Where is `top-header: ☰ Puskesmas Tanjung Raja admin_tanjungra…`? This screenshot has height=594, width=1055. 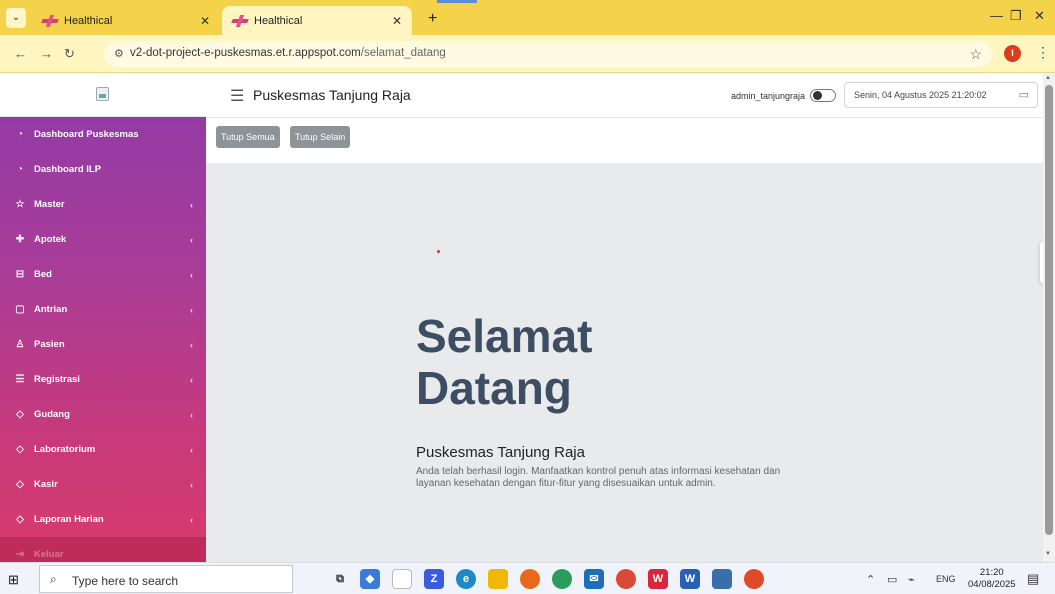
top-header: ☰ Puskesmas Tanjung Raja admin_tanjungra… is located at coordinates (624, 95).